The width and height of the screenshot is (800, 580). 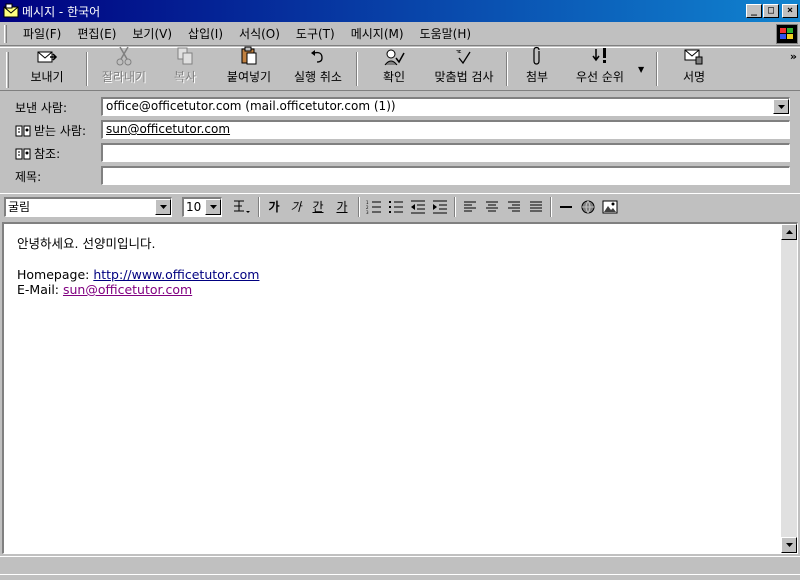 I want to click on menu-help: 도움말(H), so click(x=446, y=33).